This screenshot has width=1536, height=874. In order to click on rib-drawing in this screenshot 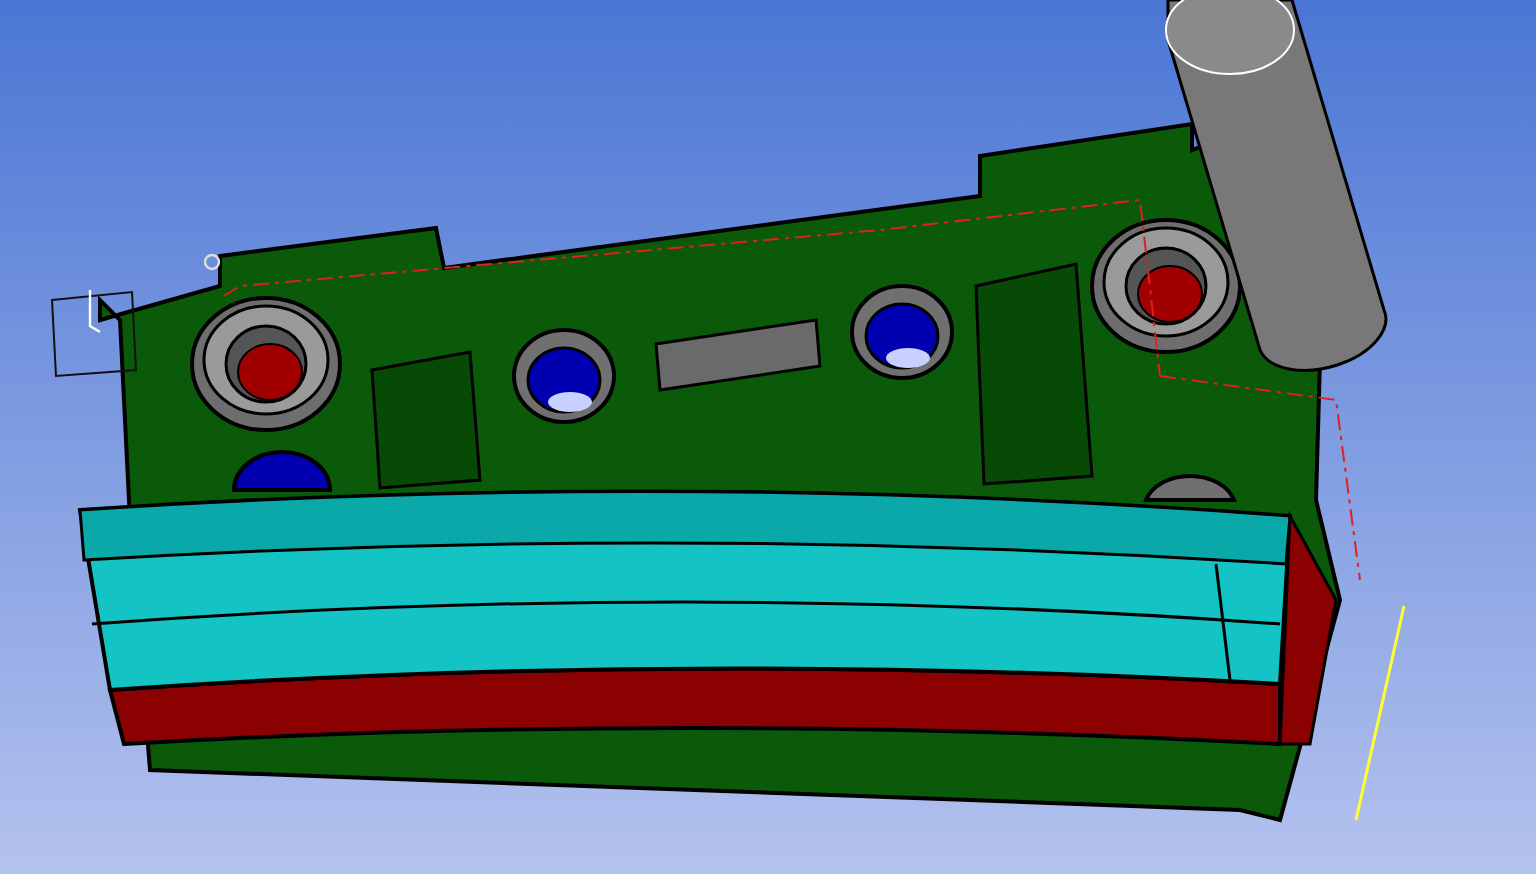, I will do `click(426, 420)`.